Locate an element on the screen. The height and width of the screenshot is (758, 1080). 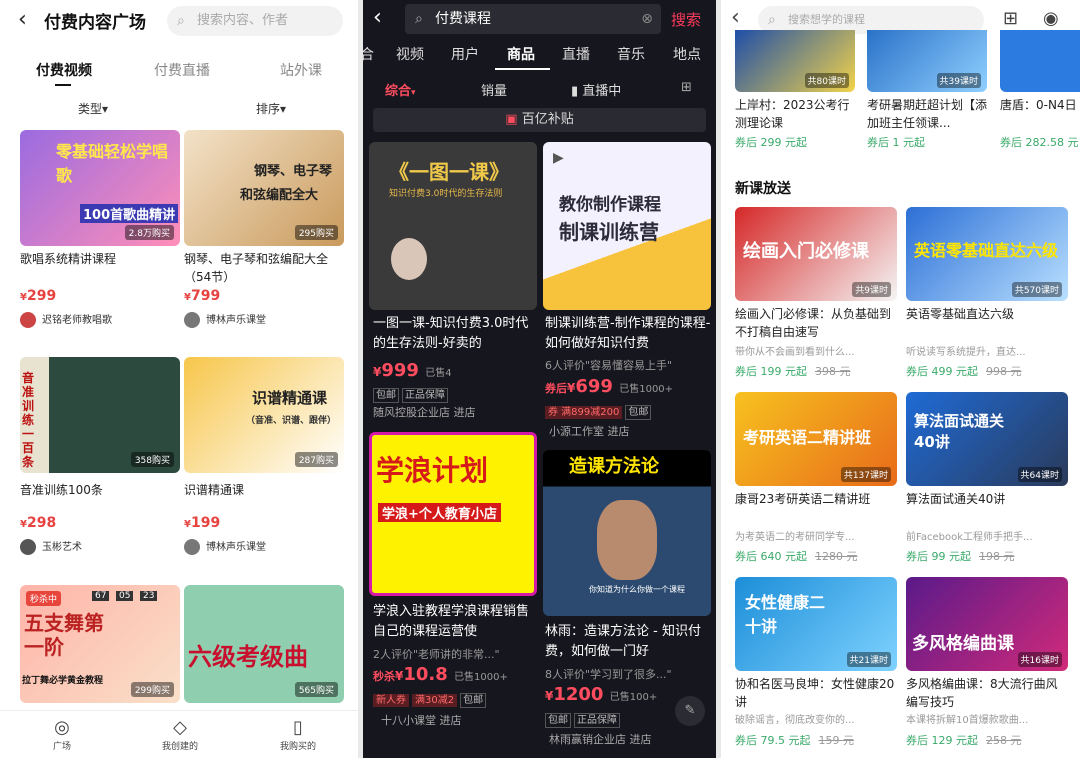
tab-products: 商品 is located at coordinates (521, 54).